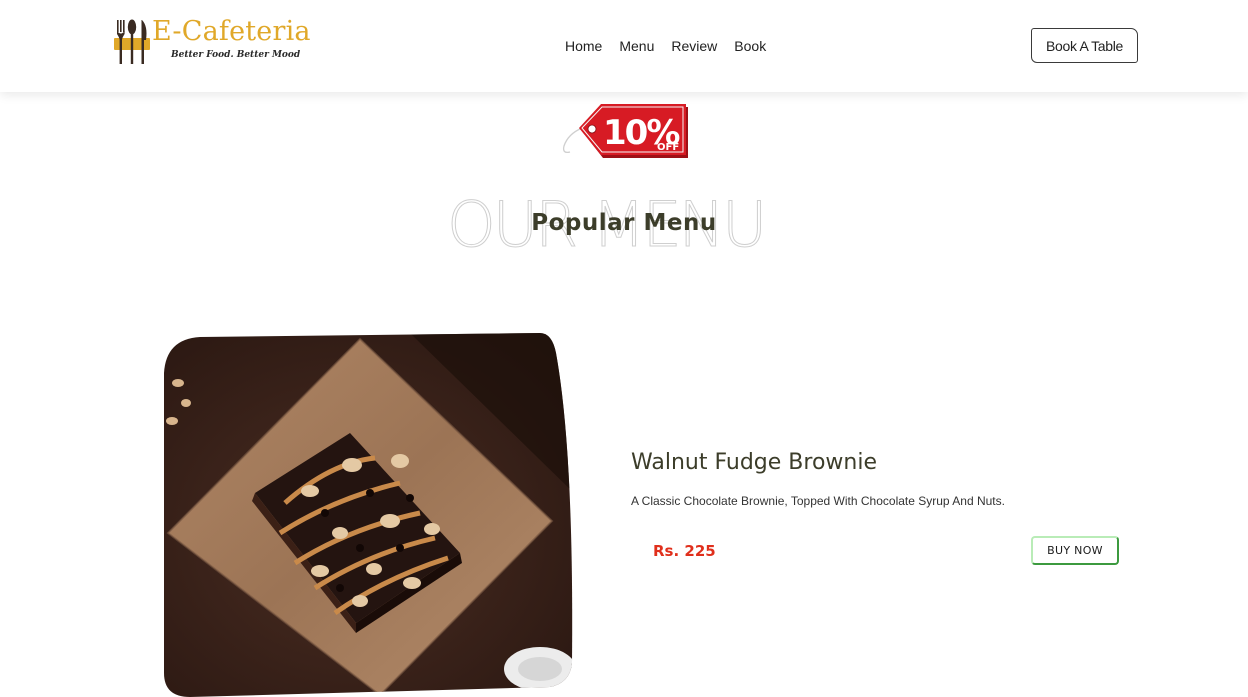 This screenshot has height=697, width=1248. Describe the element at coordinates (624, 223) in the screenshot. I see `section-title: Popular Menu` at that location.